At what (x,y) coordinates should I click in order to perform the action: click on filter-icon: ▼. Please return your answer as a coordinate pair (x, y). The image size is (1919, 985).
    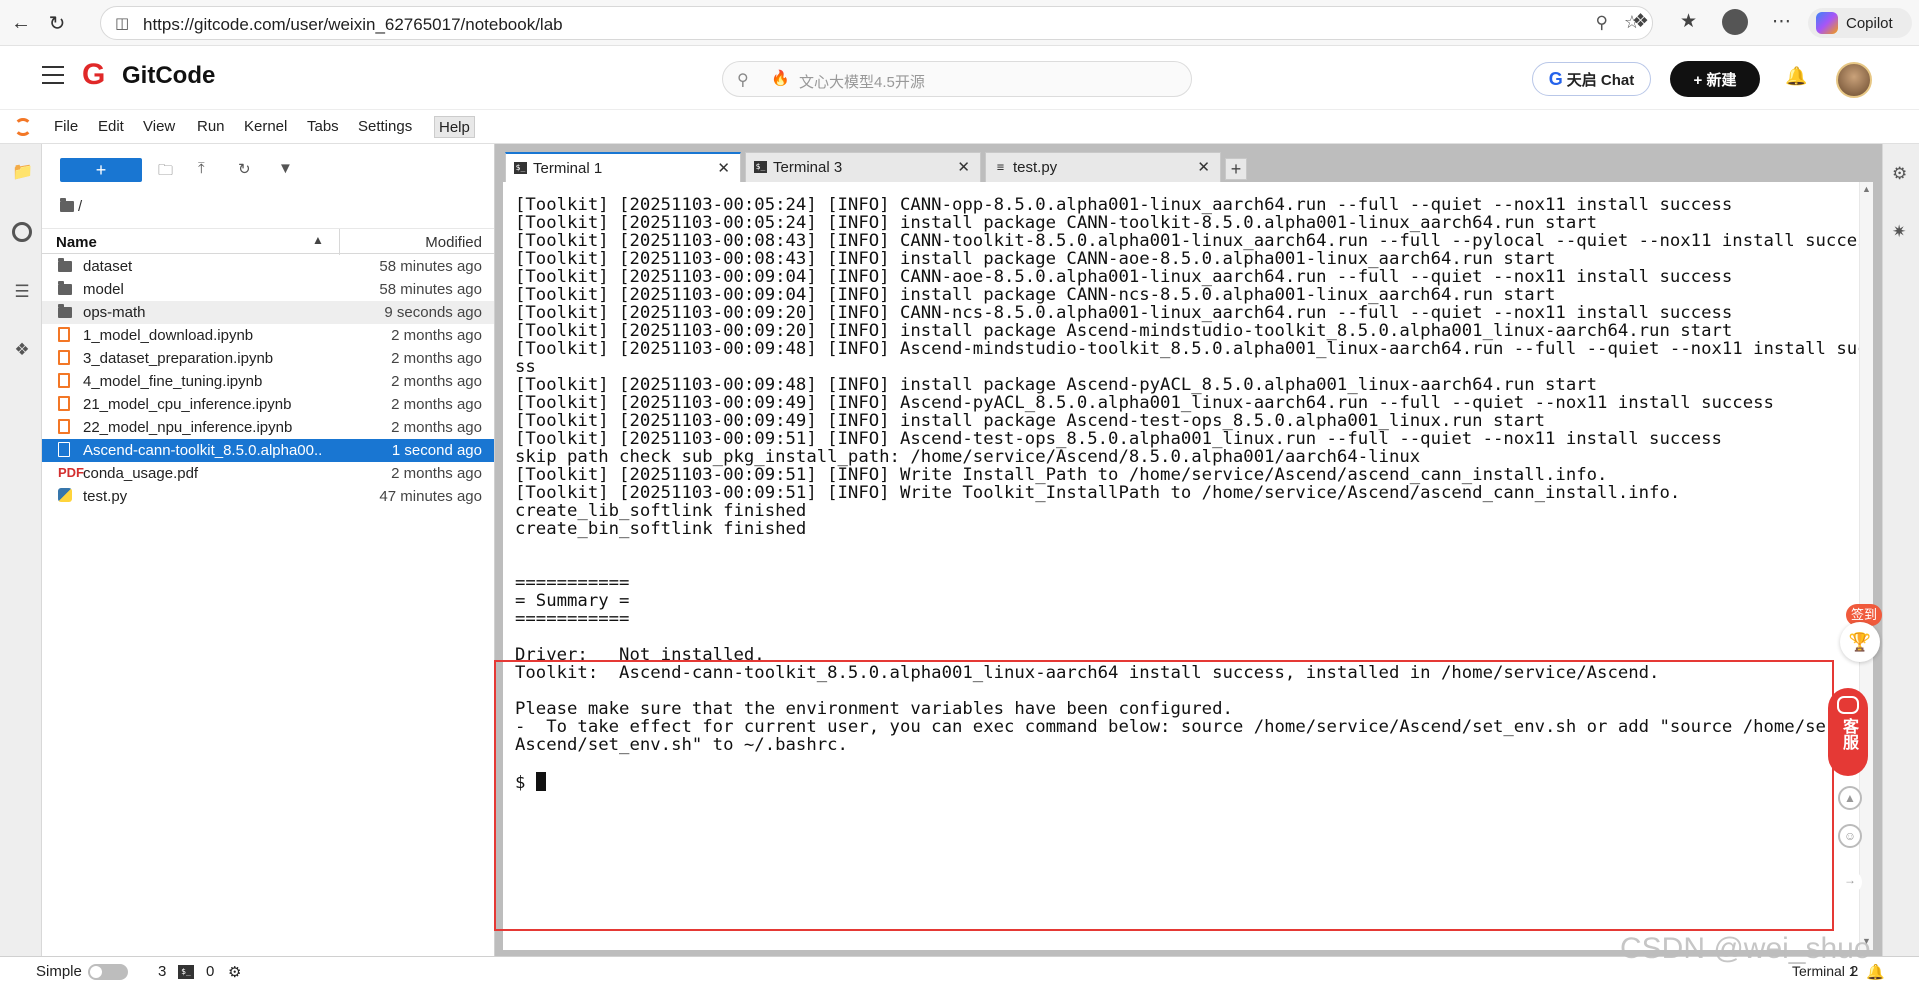
    Looking at the image, I should click on (285, 168).